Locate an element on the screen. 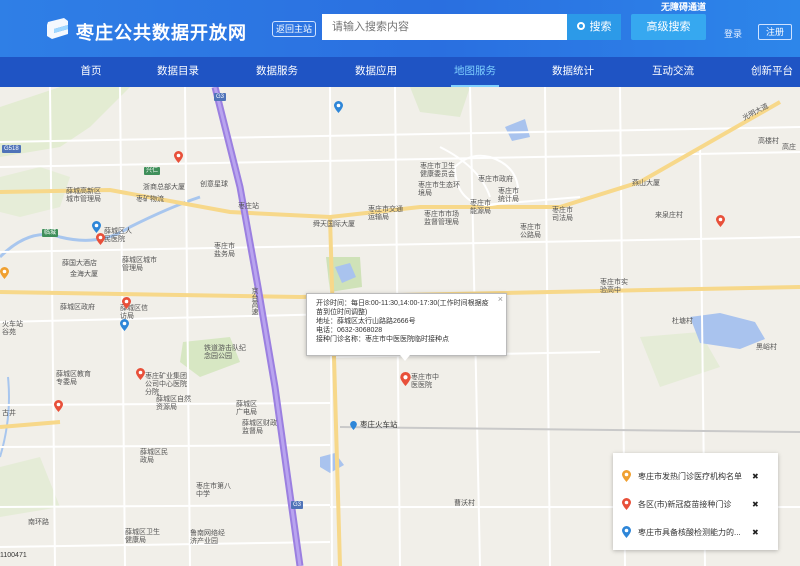 The height and width of the screenshot is (566, 800). map-label: 薛城区自然资源局 is located at coordinates (173, 403).